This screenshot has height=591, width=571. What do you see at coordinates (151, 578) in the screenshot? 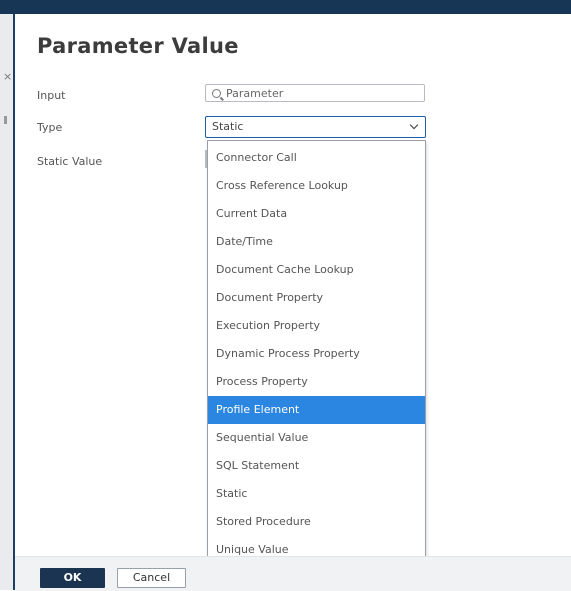
I see `cancel-button: Cancel` at bounding box center [151, 578].